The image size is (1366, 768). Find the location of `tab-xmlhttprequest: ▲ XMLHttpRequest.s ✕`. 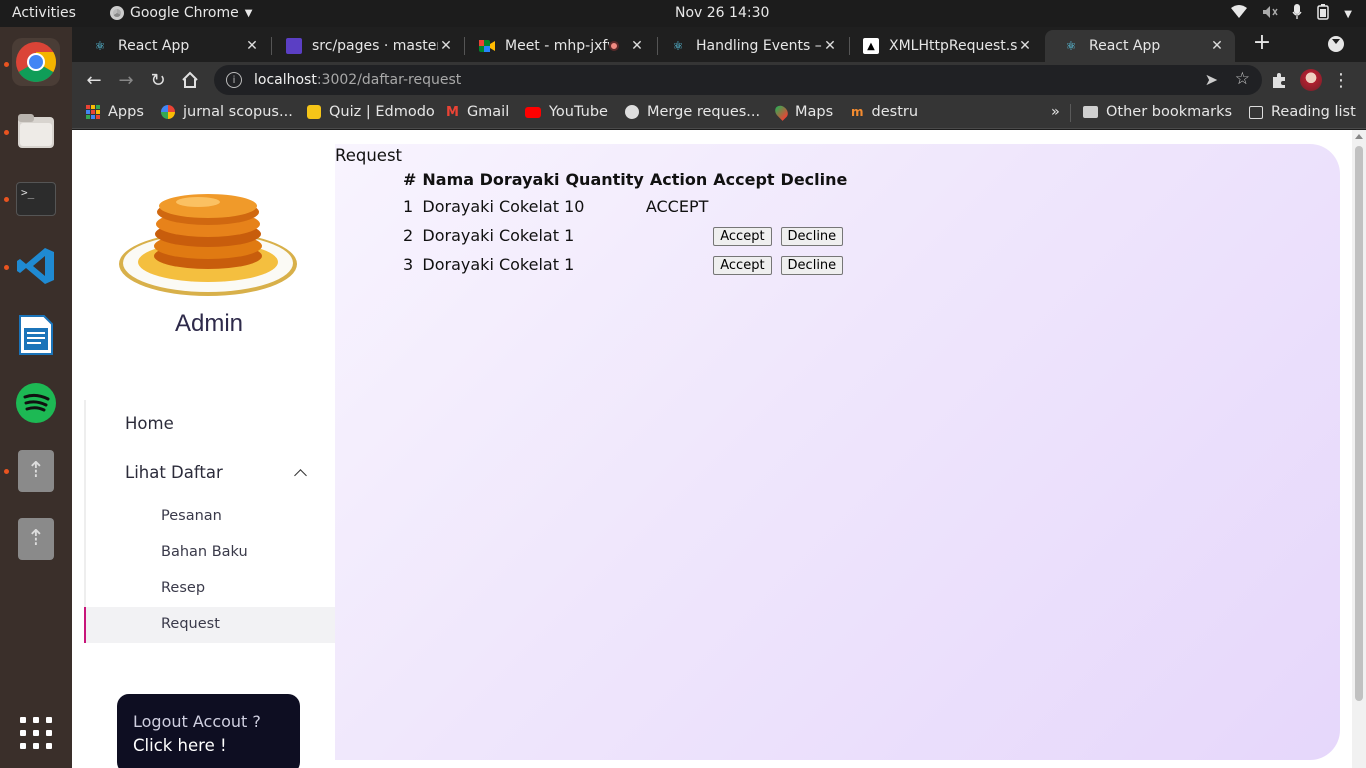

tab-xmlhttprequest: ▲ XMLHttpRequest.s ✕ is located at coordinates (944, 46).